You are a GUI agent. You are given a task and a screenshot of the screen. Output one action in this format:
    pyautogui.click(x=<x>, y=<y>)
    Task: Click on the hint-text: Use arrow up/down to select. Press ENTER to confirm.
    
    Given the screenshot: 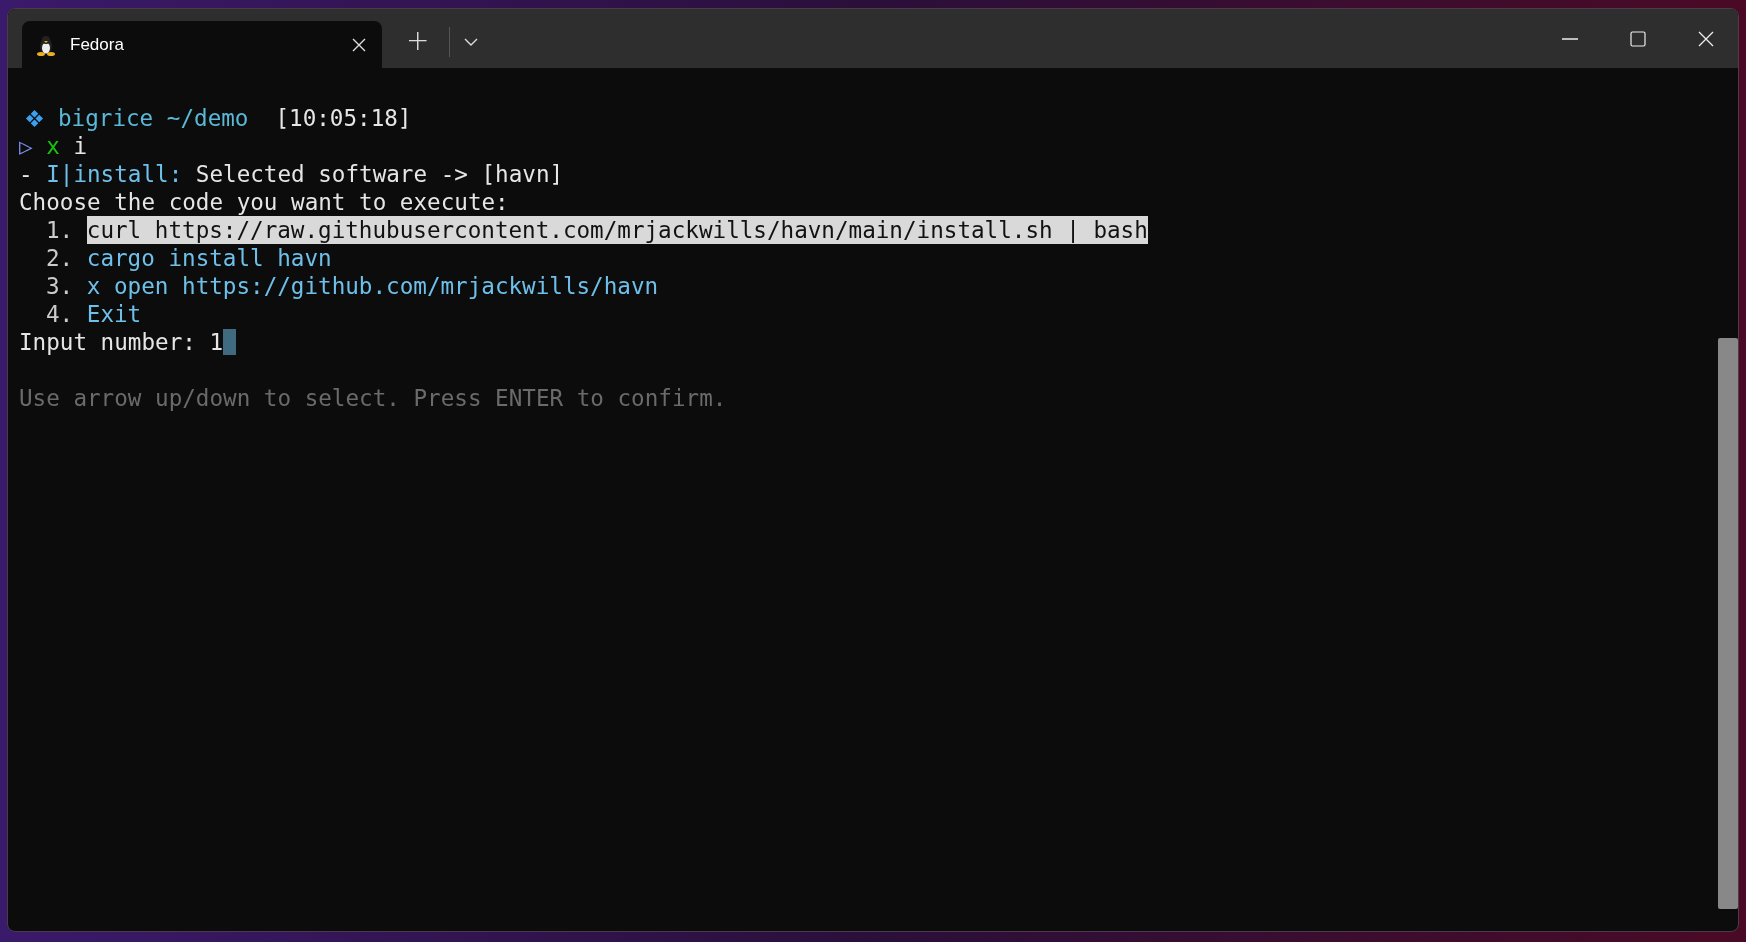 What is the action you would take?
    pyautogui.click(x=373, y=398)
    